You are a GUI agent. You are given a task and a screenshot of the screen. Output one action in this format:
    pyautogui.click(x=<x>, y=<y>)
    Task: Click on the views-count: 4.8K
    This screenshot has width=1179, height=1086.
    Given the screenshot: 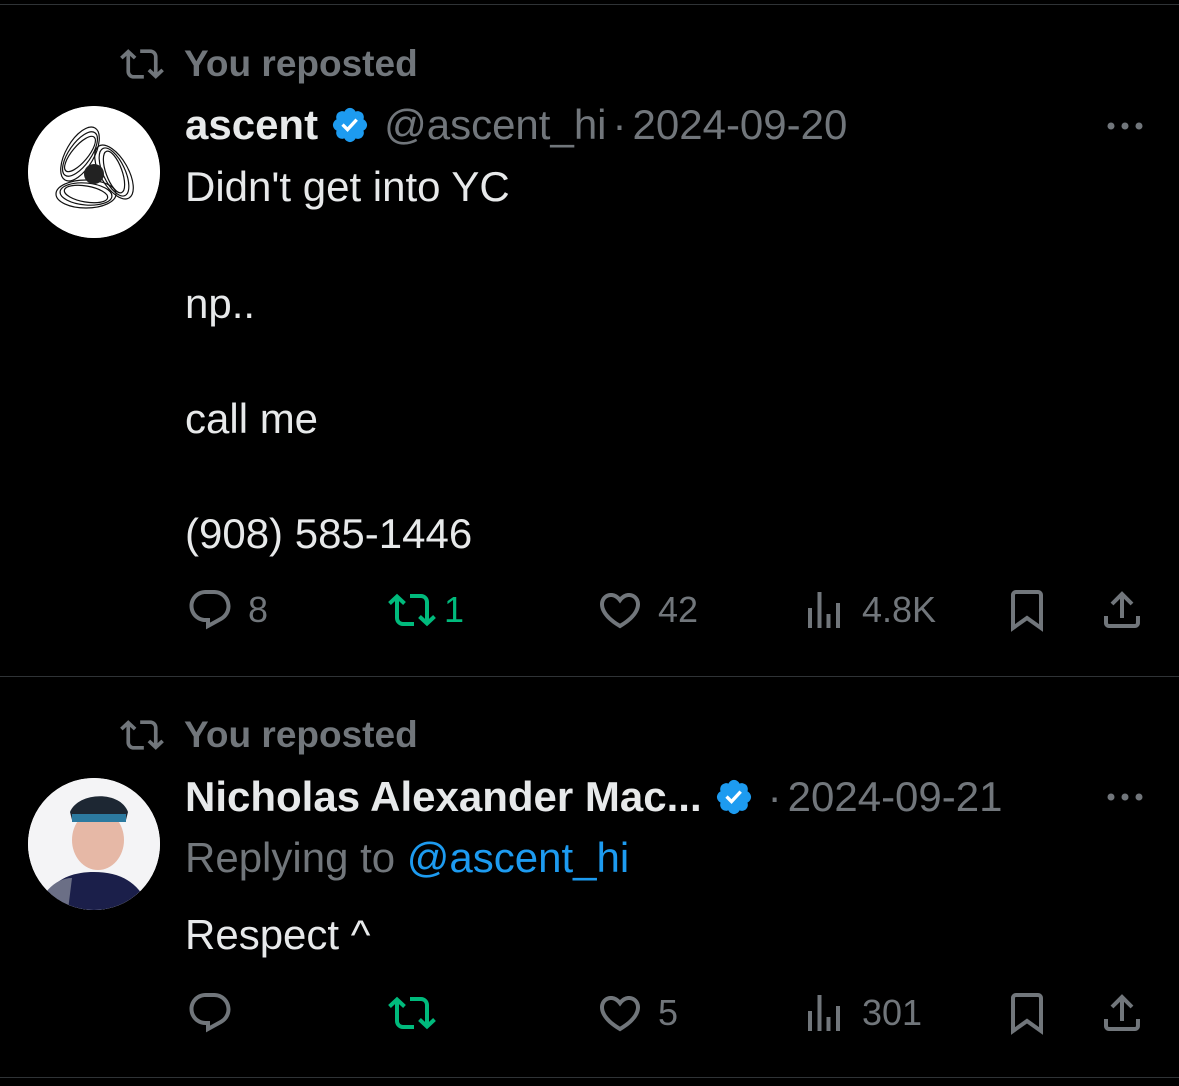 What is the action you would take?
    pyautogui.click(x=899, y=609)
    